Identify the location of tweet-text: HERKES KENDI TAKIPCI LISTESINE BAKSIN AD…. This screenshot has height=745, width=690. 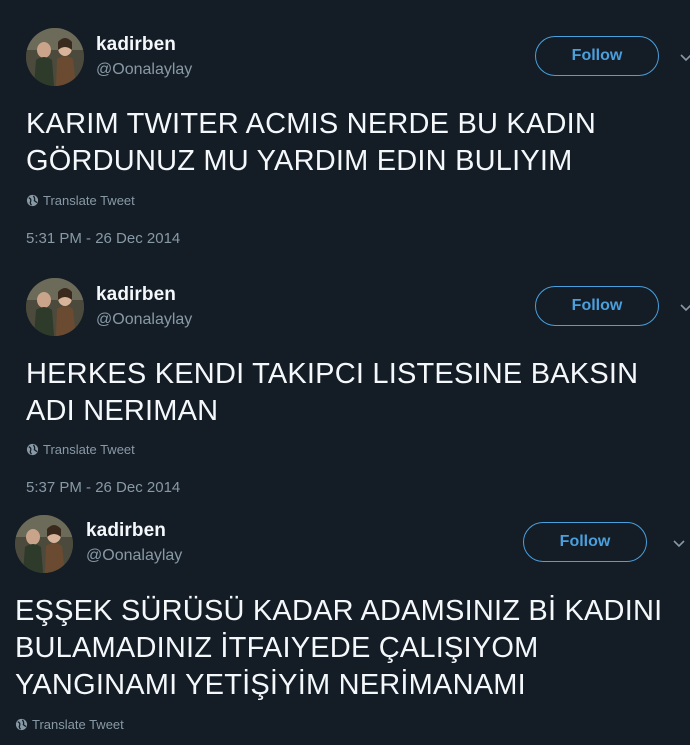
(332, 392).